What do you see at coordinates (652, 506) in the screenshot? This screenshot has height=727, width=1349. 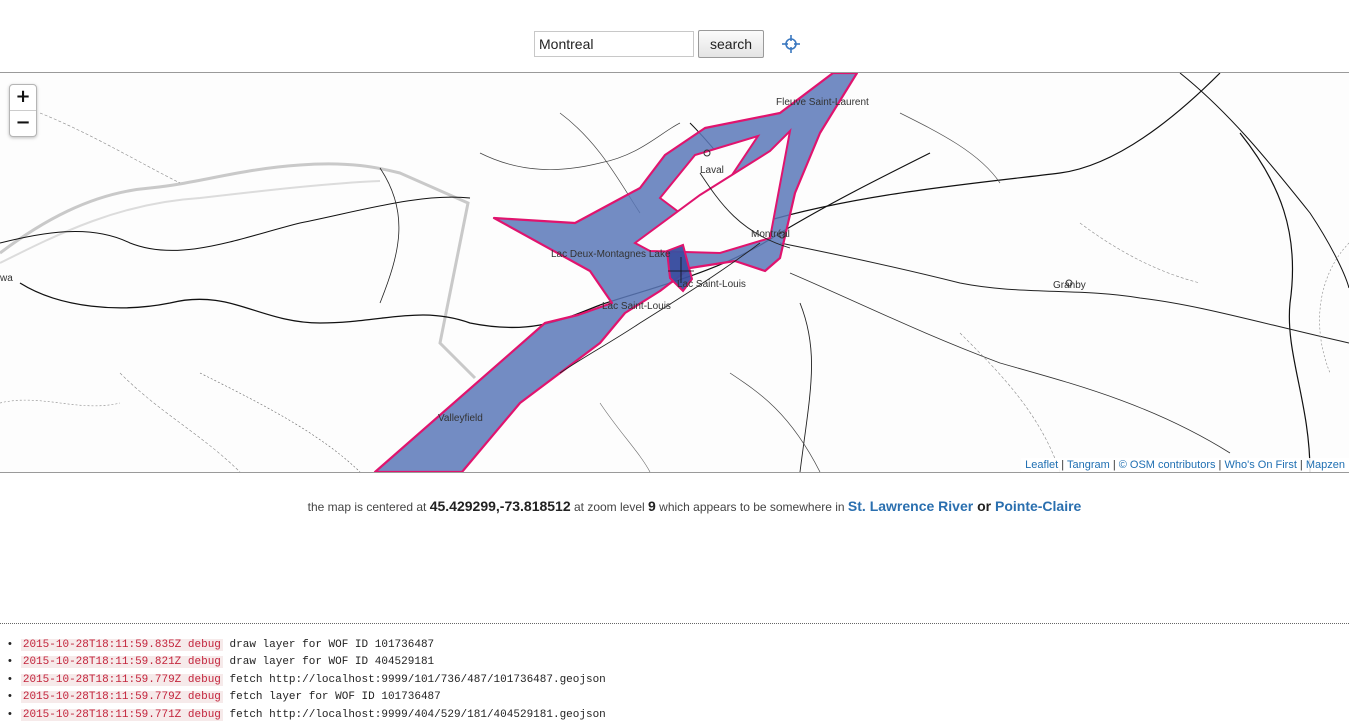 I see `status-zoom: 9` at bounding box center [652, 506].